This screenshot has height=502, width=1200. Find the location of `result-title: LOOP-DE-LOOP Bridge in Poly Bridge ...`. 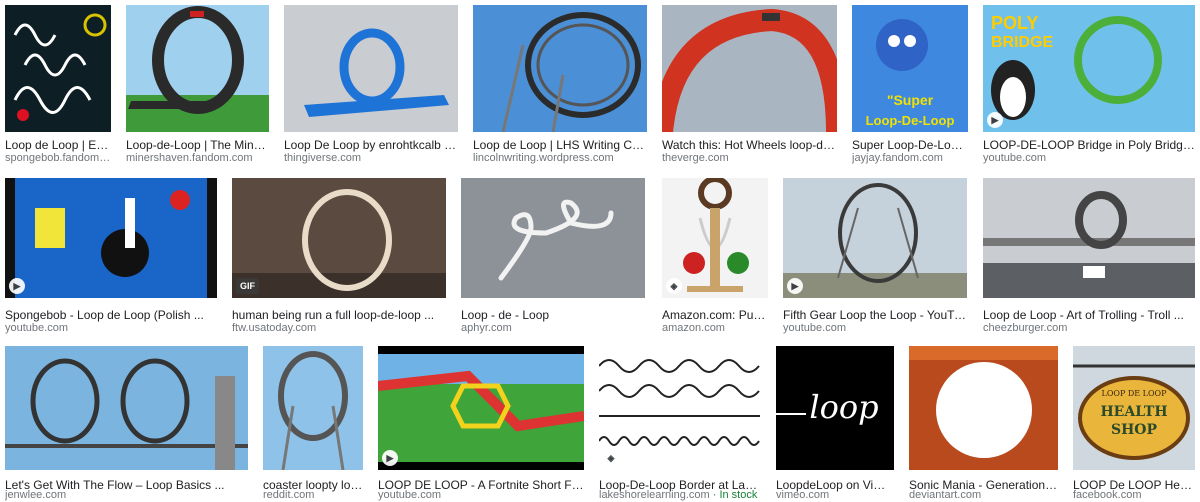

result-title: LOOP-DE-LOOP Bridge in Poly Bridge ... is located at coordinates (1089, 145).